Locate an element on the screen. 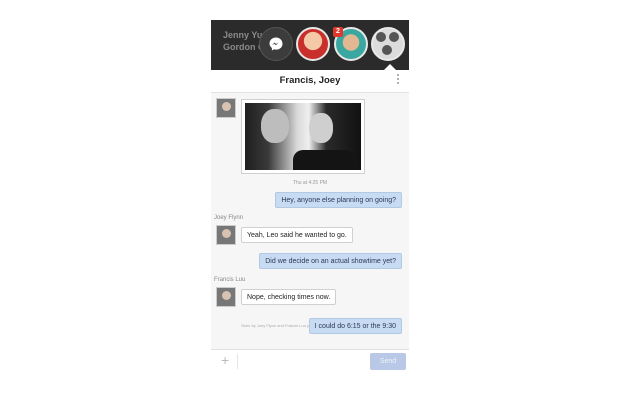  shared-photo is located at coordinates (303, 136).